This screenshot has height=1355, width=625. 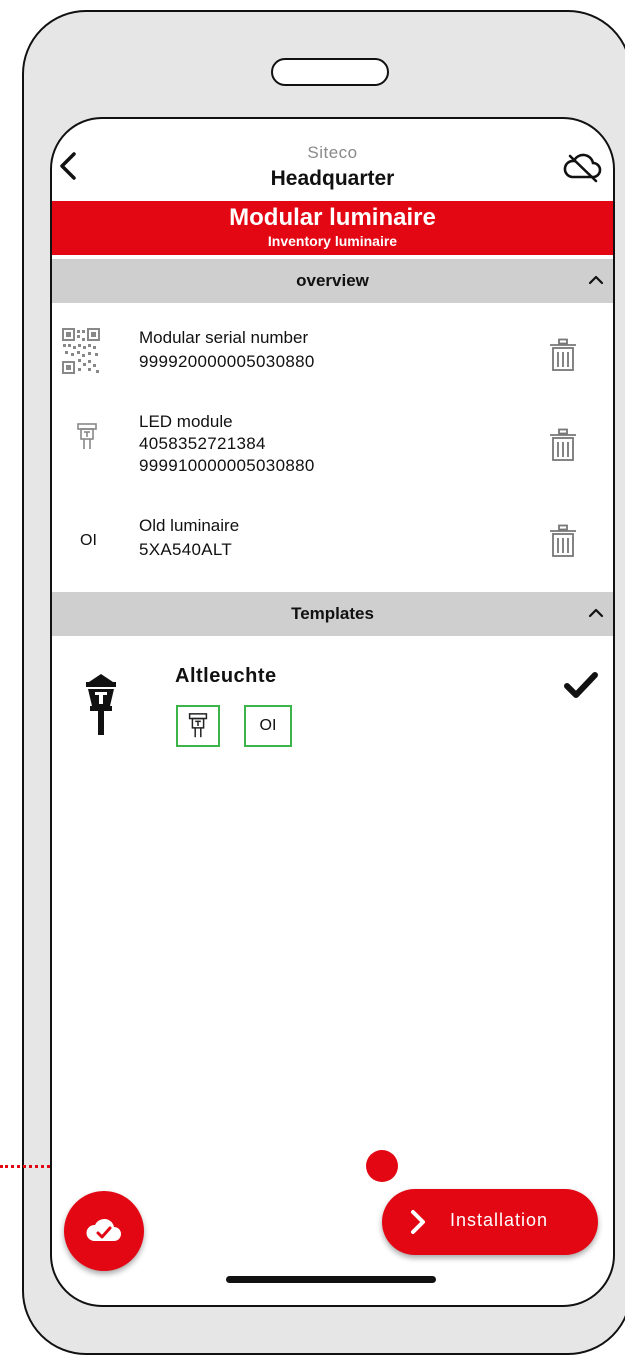 I want to click on list-item-serial-number: Modular serial number 999920000005030880, so click(x=332, y=356).